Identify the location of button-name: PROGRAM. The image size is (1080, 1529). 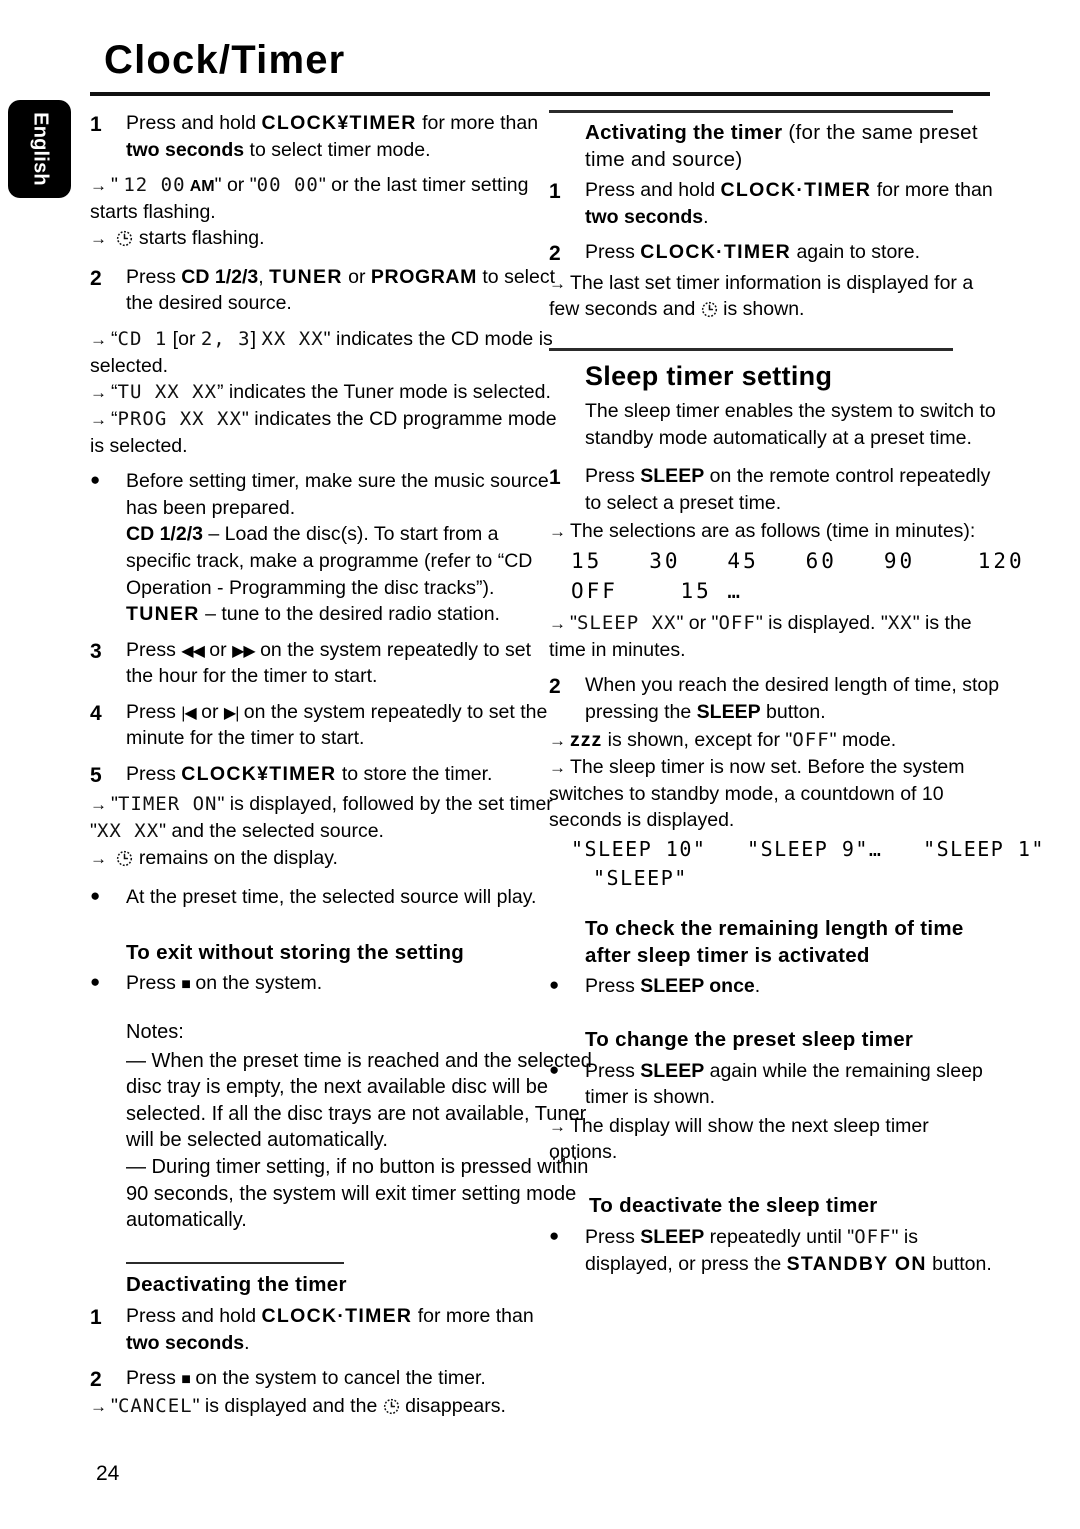
(423, 276).